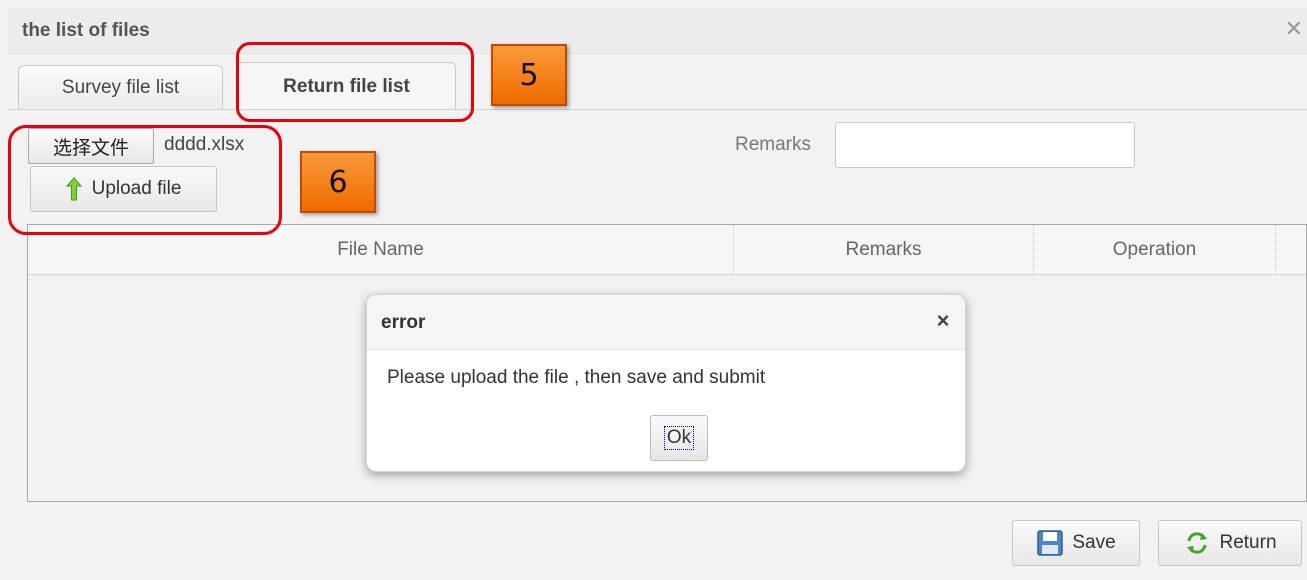 The width and height of the screenshot is (1307, 580). What do you see at coordinates (657, 31) in the screenshot?
I see `window-titlebar: the list of files ✕` at bounding box center [657, 31].